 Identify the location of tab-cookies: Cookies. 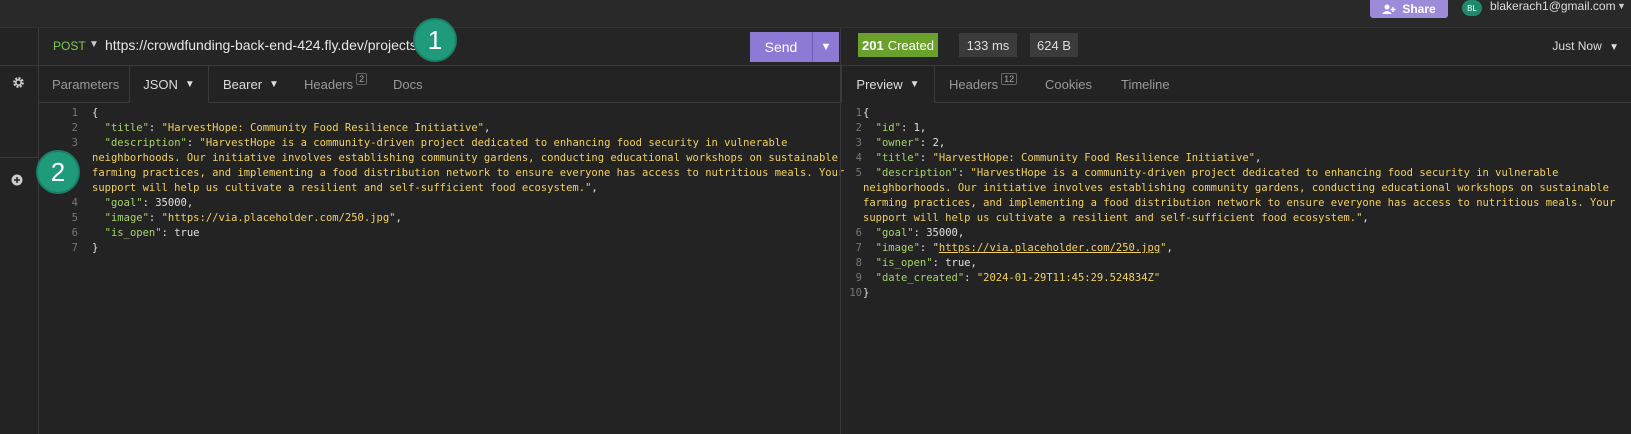
(1068, 84).